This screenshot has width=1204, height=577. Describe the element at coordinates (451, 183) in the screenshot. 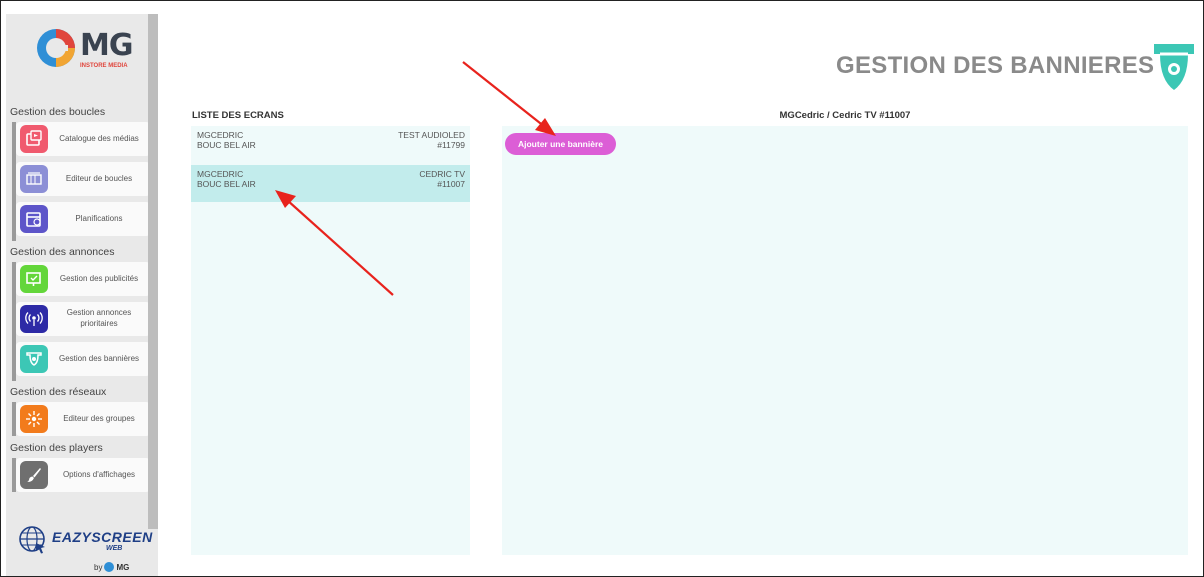

I see `screen-id: #11007` at that location.